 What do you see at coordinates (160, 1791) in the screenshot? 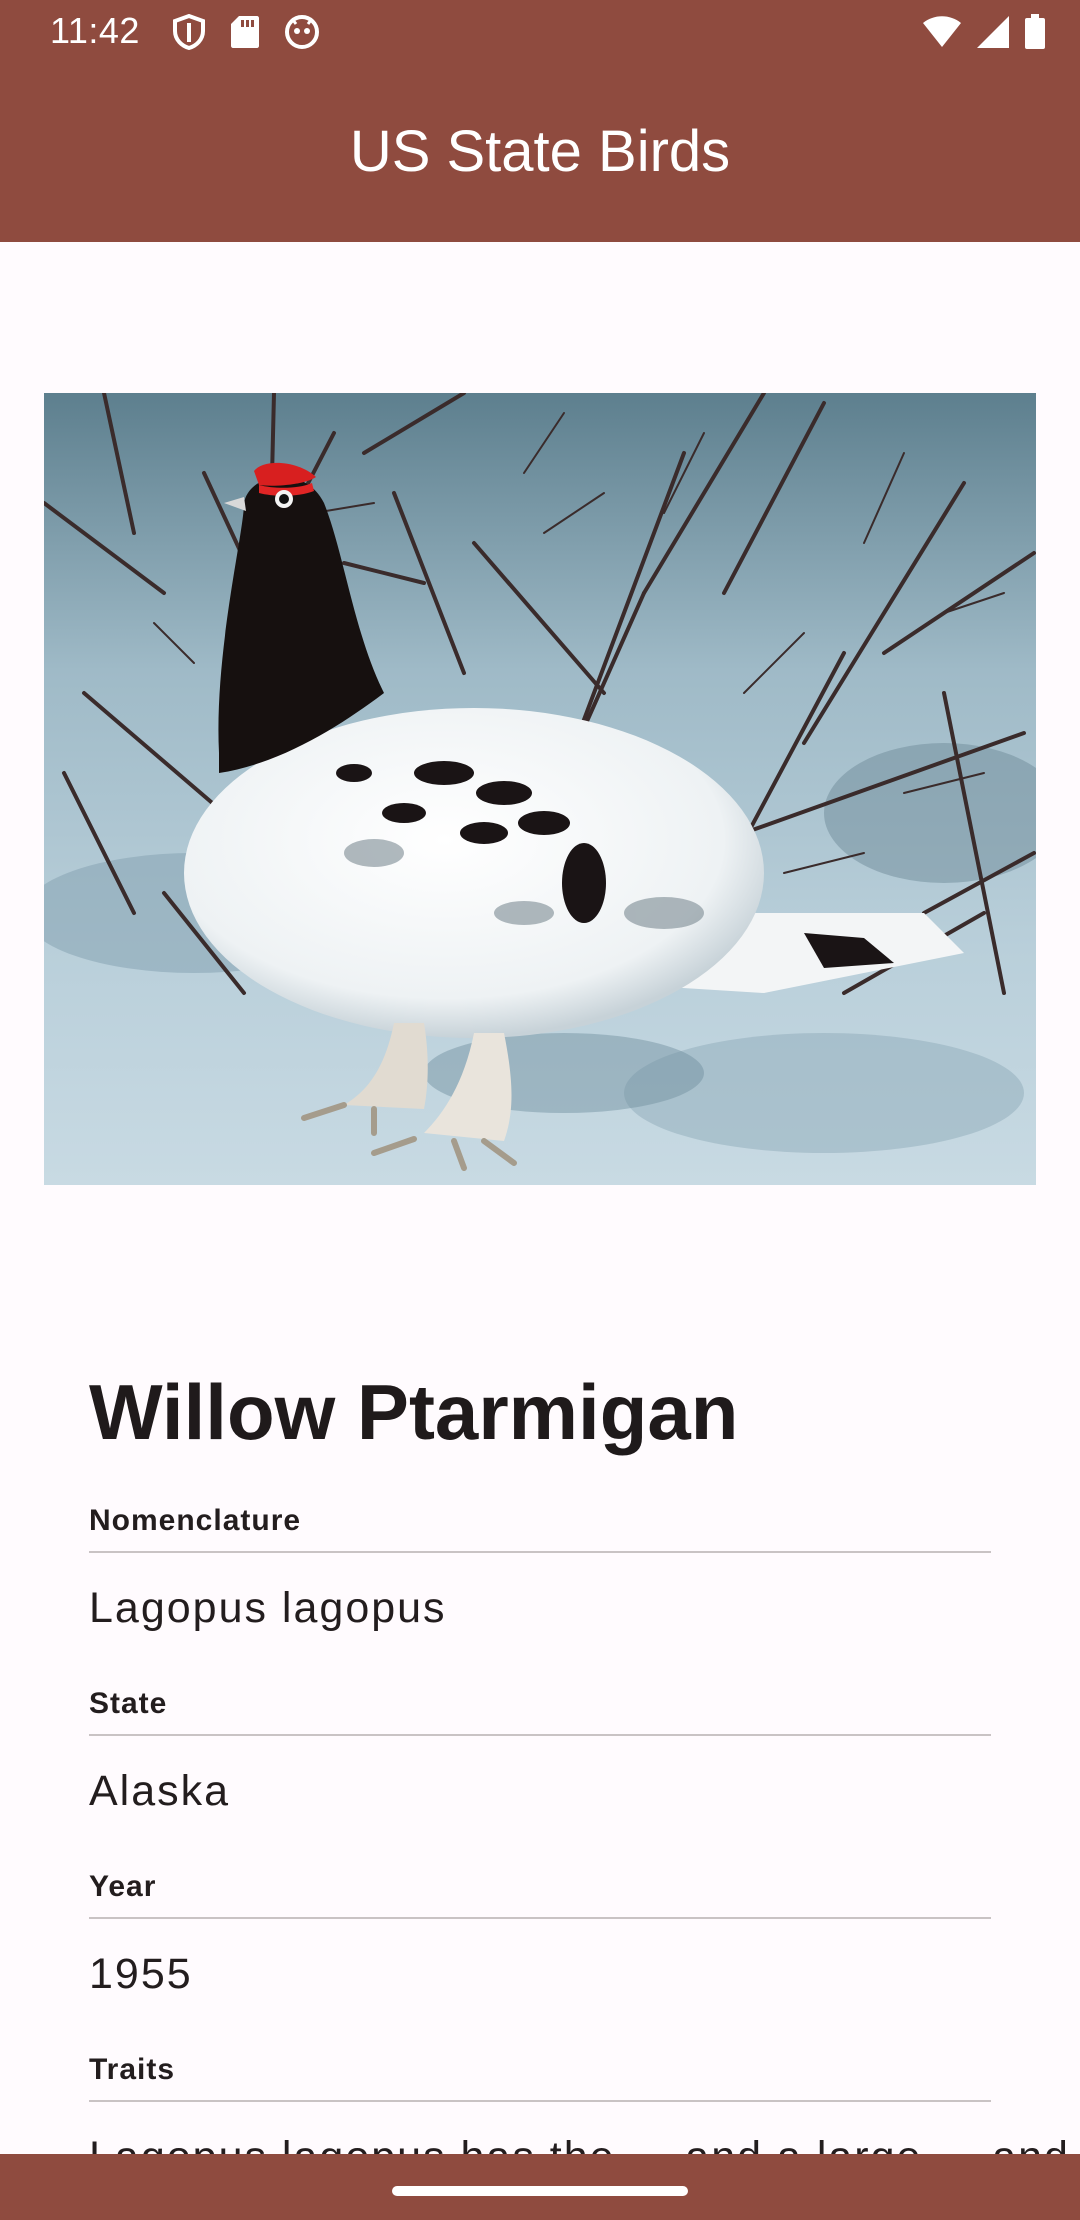
I see `field-value-state: Alaska` at bounding box center [160, 1791].